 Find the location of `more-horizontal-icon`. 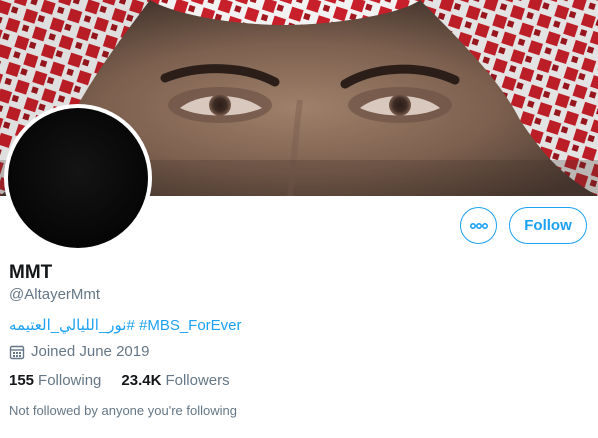

more-horizontal-icon is located at coordinates (479, 226).